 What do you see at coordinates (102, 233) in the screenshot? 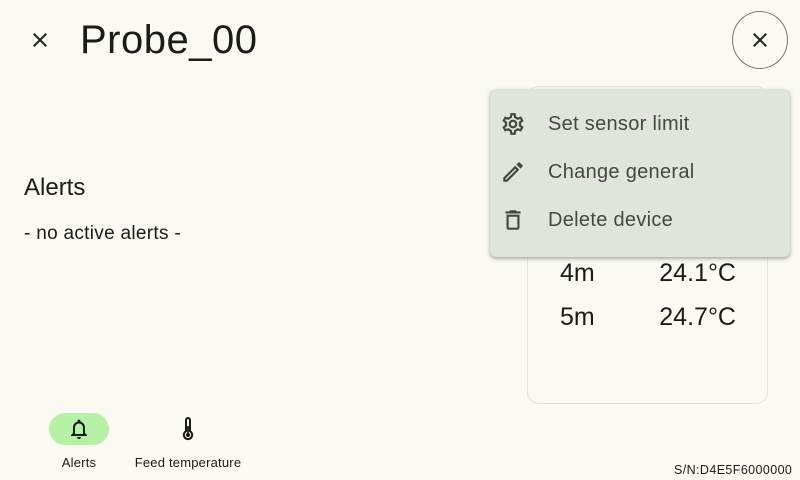
I see `alerts-empty-text: - no active alerts -` at bounding box center [102, 233].